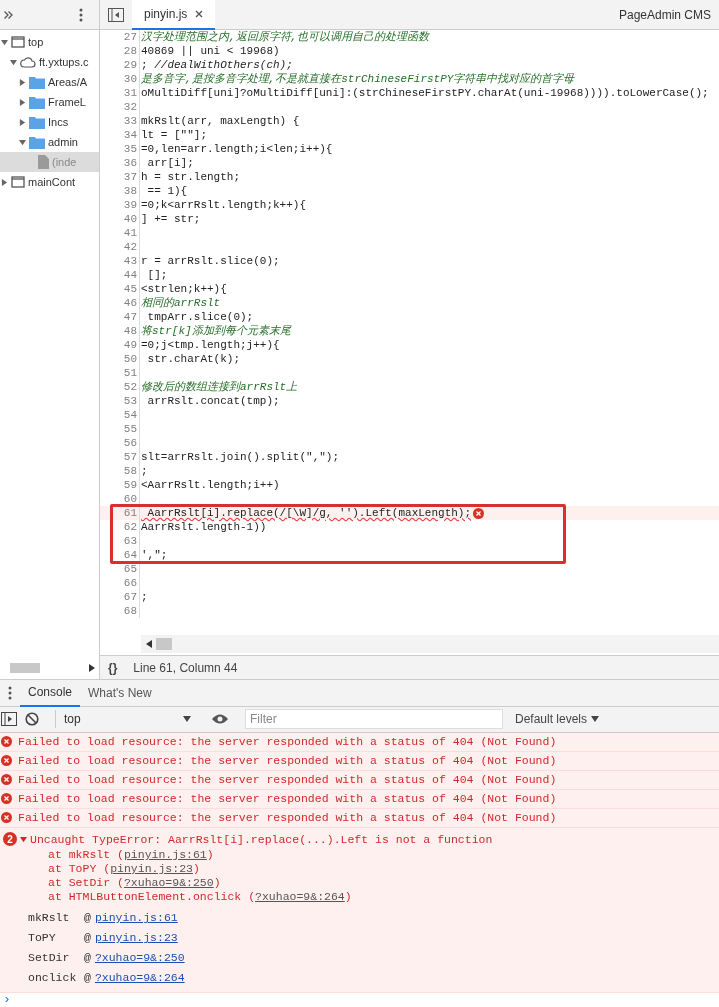 This screenshot has height=1007, width=719. Describe the element at coordinates (173, 135) in the screenshot. I see `code-line: lt = [""];` at that location.